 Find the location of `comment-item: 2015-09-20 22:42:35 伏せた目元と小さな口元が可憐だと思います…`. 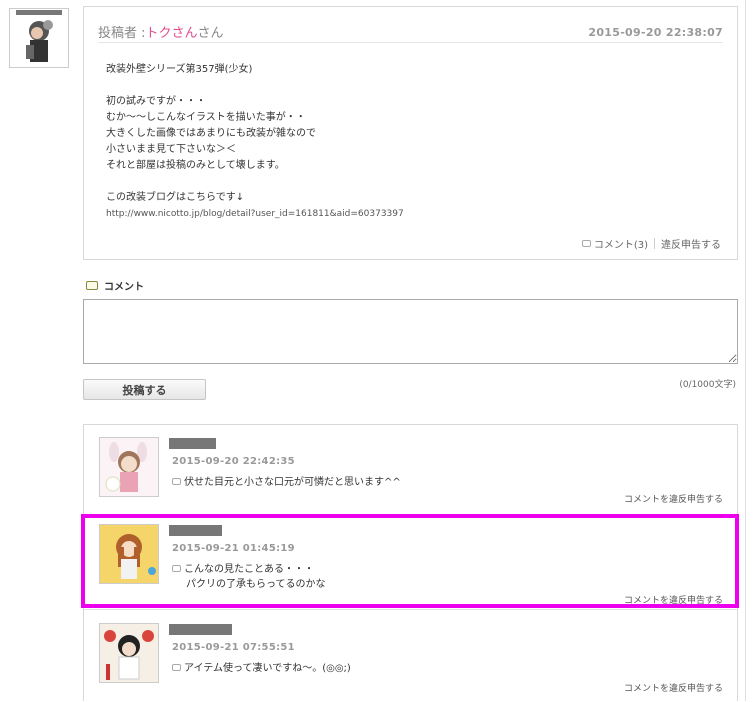

comment-item: 2015-09-20 22:42:35 伏せた目元と小さな口元が可憐だと思います… is located at coordinates (411, 471).